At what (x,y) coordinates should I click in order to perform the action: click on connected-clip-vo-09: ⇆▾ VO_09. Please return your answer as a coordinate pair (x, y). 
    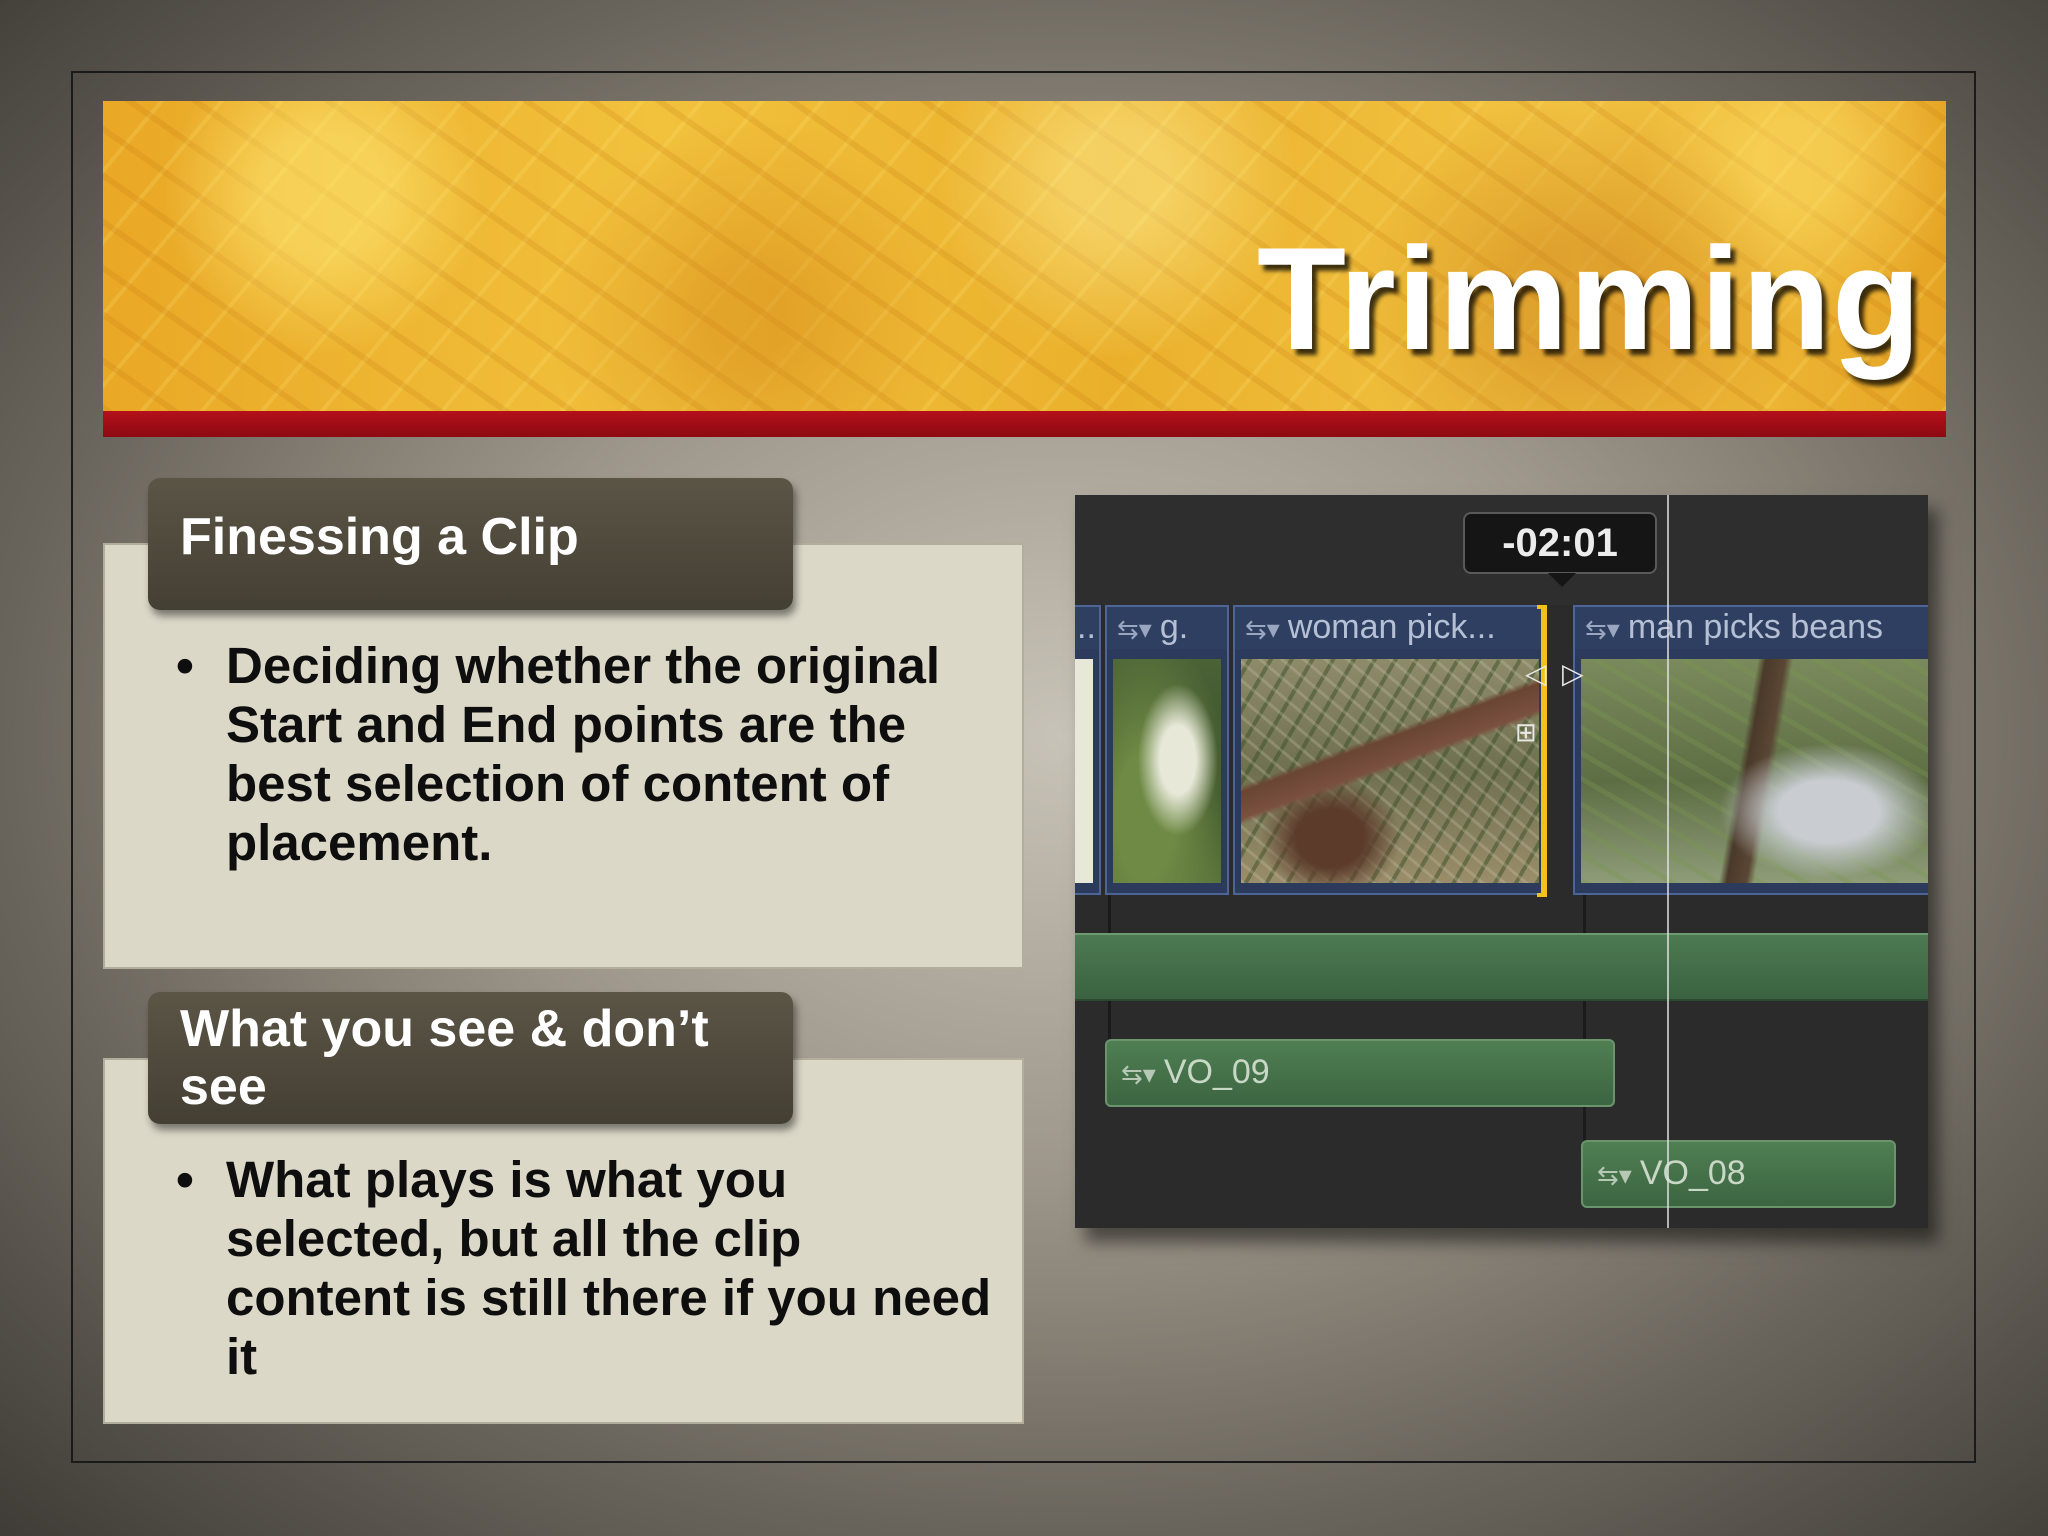
    Looking at the image, I should click on (1360, 1073).